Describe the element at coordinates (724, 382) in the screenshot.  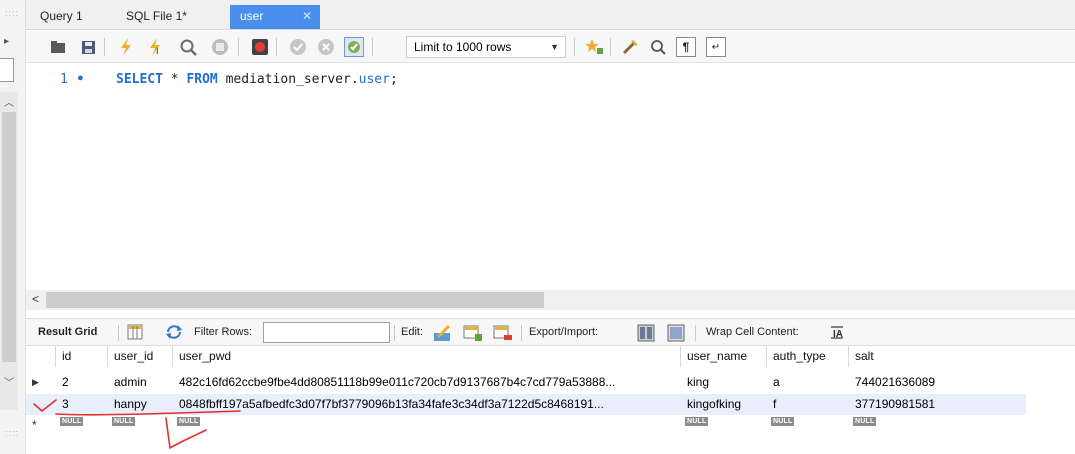
I see `cell-user-name: king` at that location.